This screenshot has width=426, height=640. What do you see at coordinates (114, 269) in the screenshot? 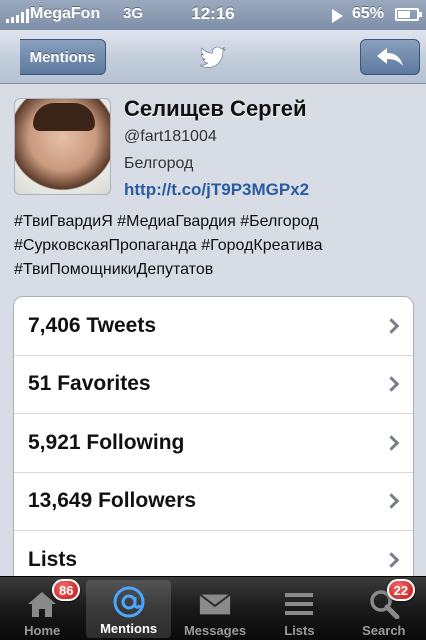
I see `bio-line: #ТвиПомощникиДепутатов` at bounding box center [114, 269].